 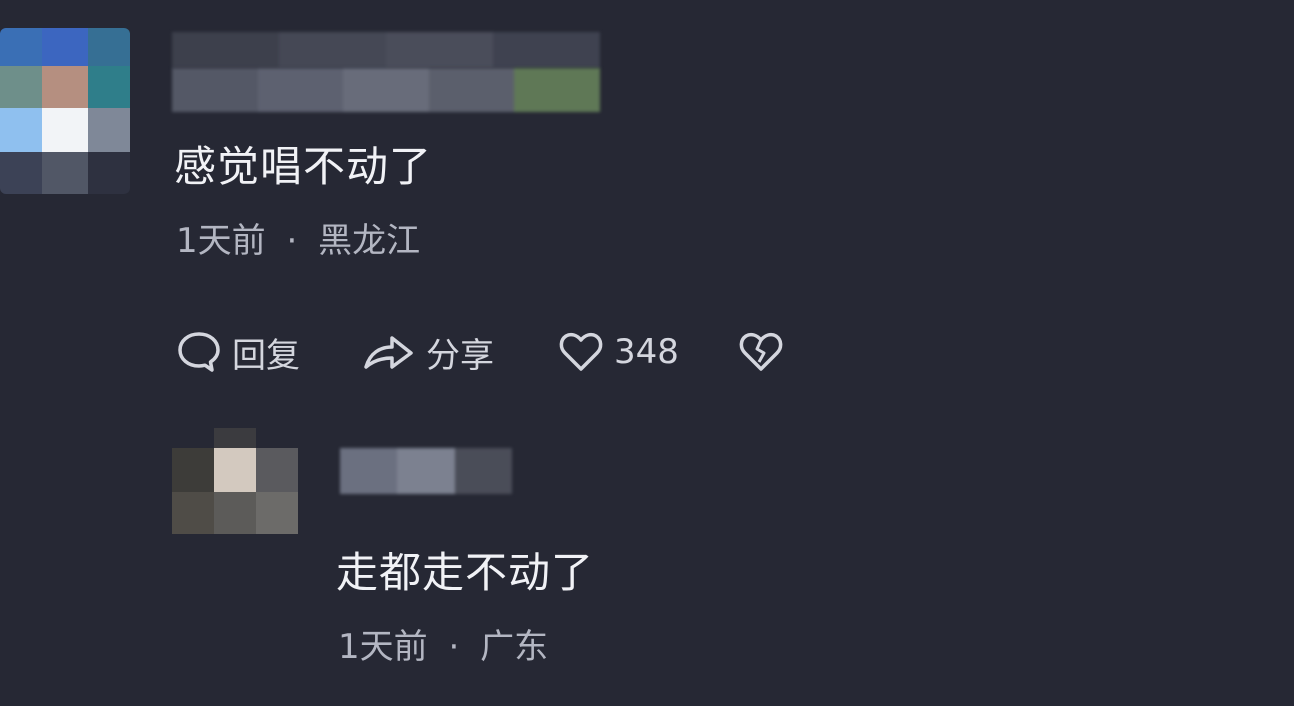 I want to click on comment-meta: 1天前 · 广东, so click(x=443, y=647).